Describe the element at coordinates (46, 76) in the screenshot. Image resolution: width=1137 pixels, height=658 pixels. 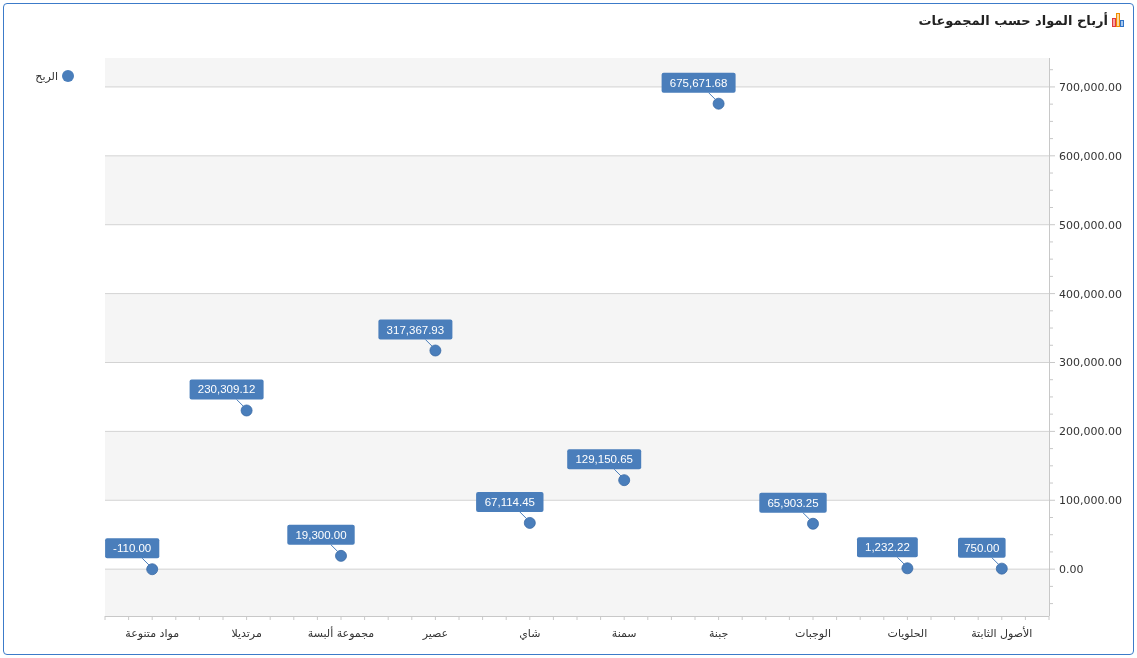
I see `legend-label: الربح` at that location.